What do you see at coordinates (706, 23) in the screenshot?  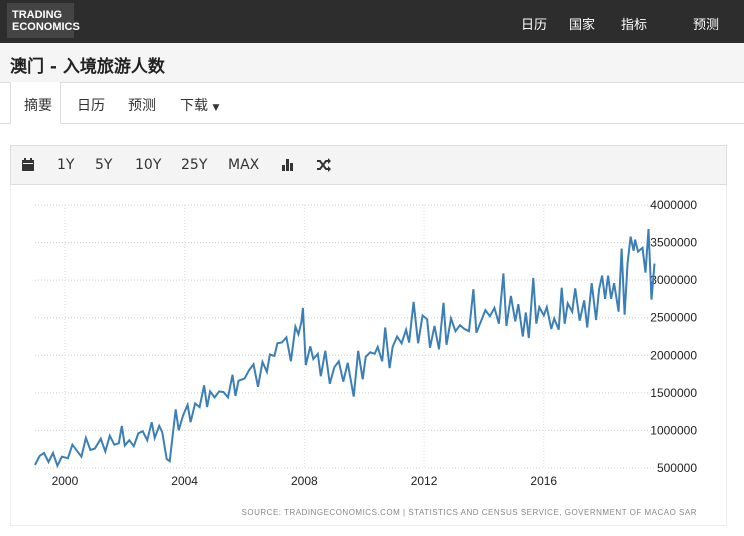 I see `nav-forecast: 预测` at bounding box center [706, 23].